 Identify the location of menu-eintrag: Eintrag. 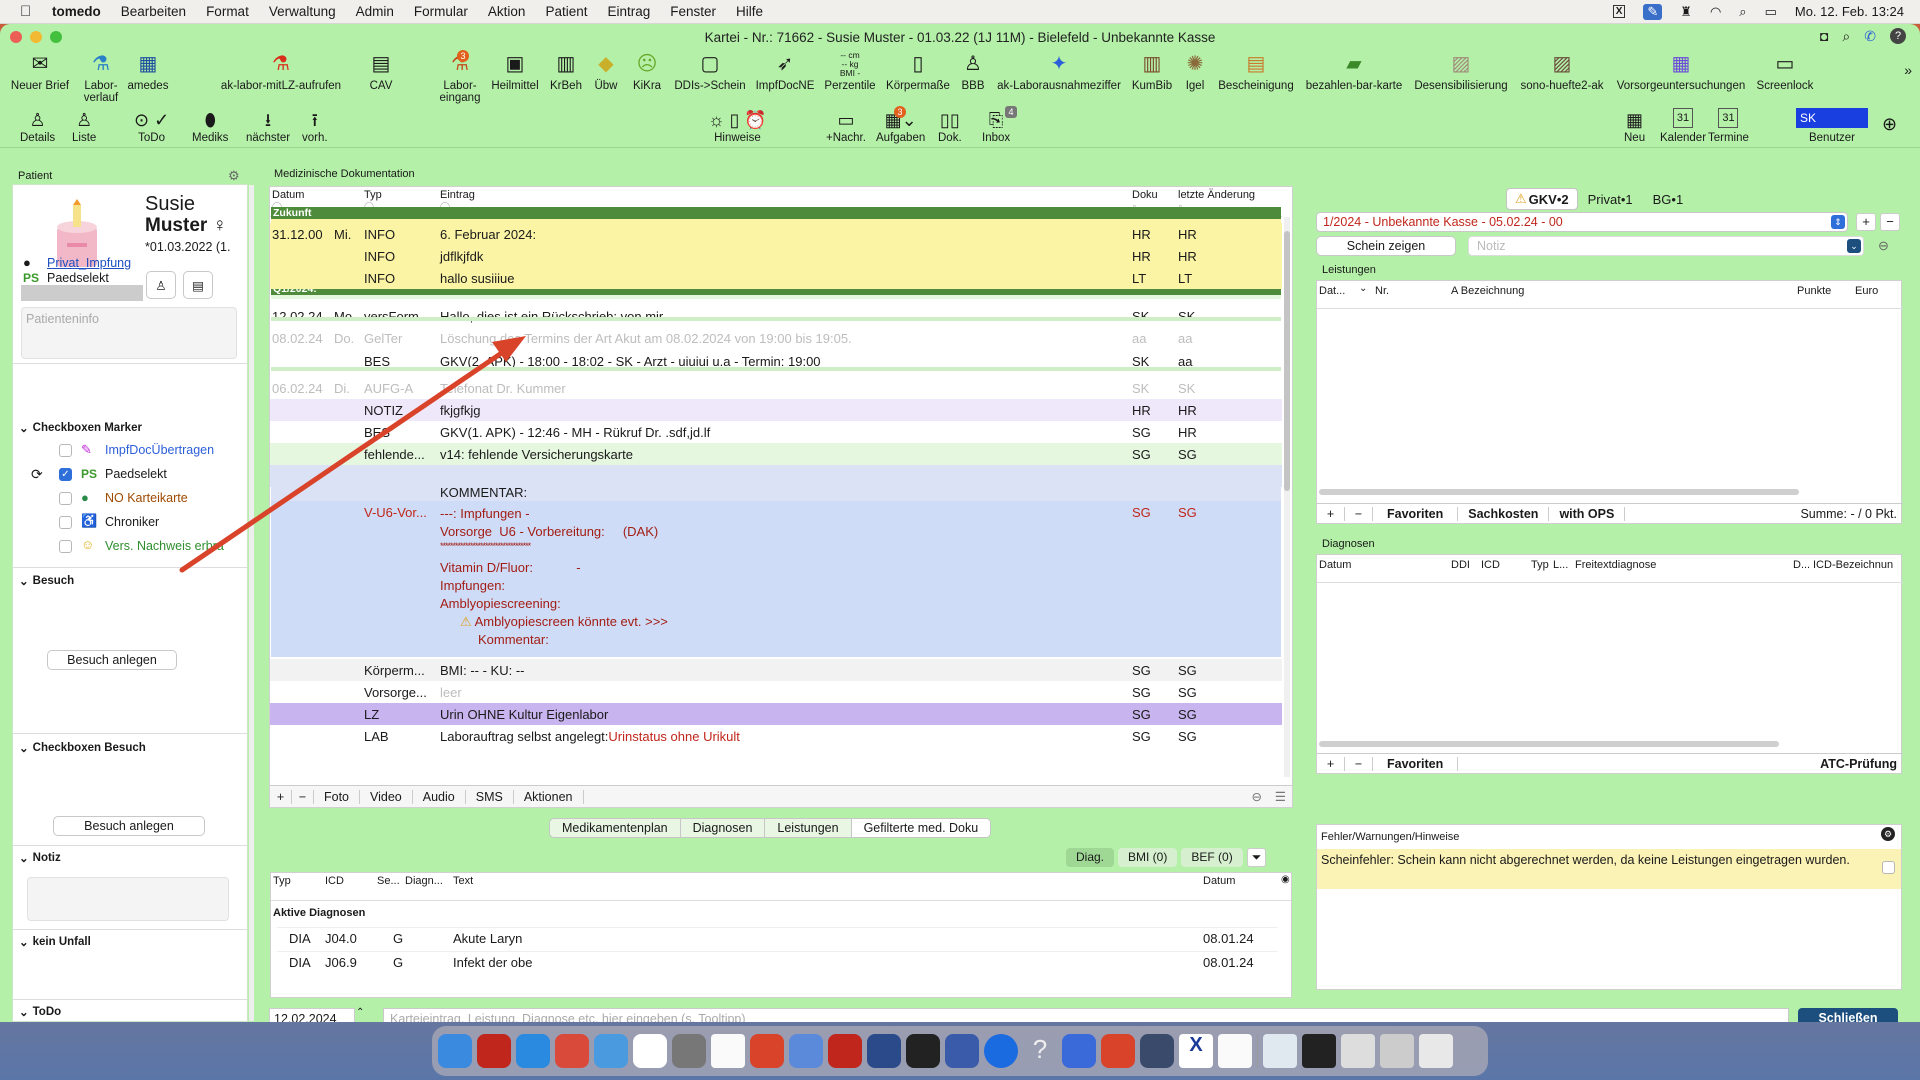
(628, 11).